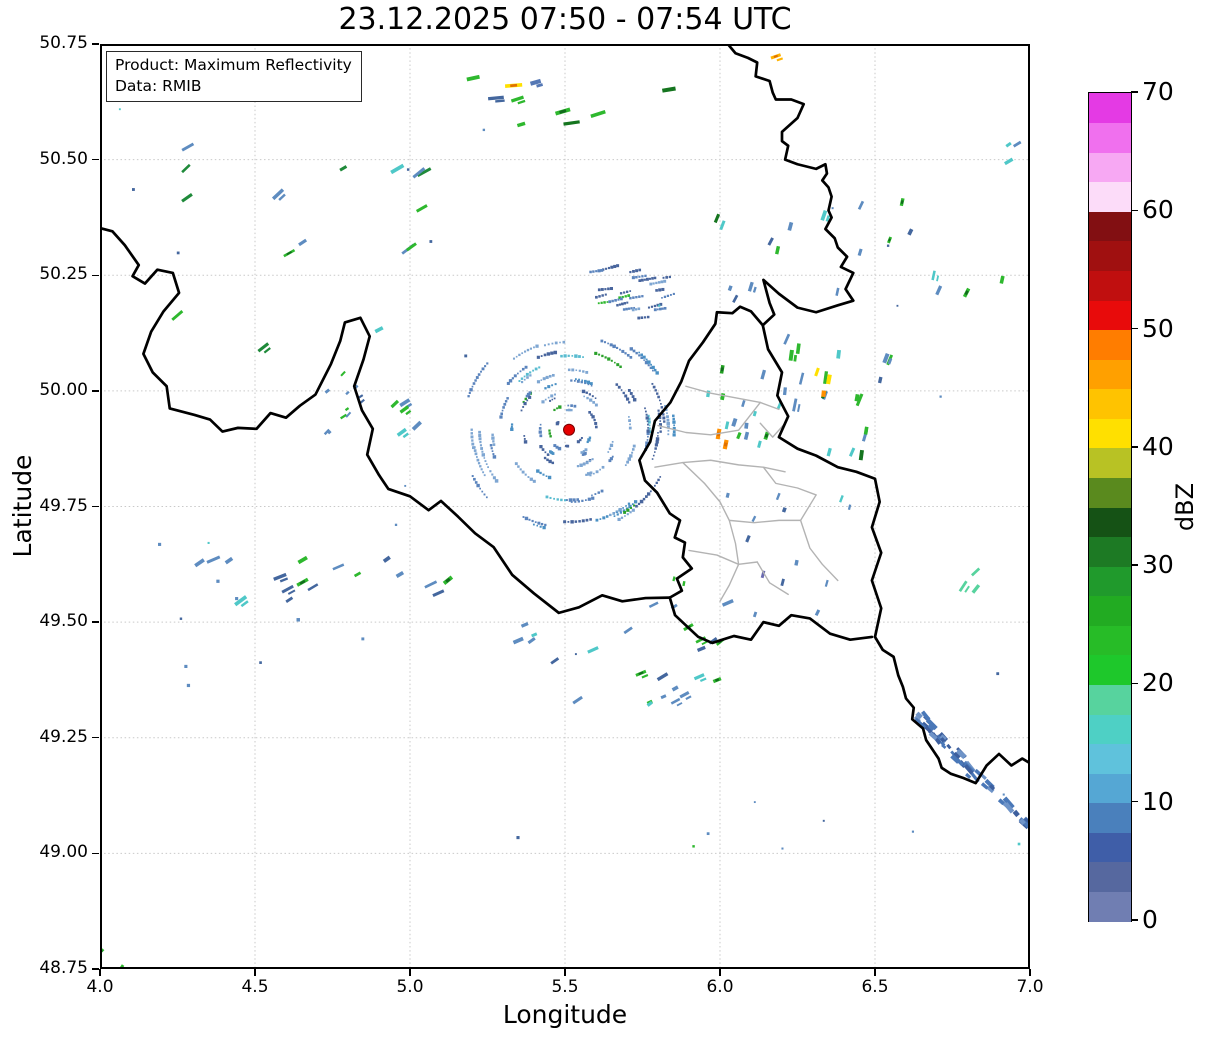 Image resolution: width=1219 pixels, height=1040 pixels. Describe the element at coordinates (255, 987) in the screenshot. I see `x-tick-label: 4.5` at that location.